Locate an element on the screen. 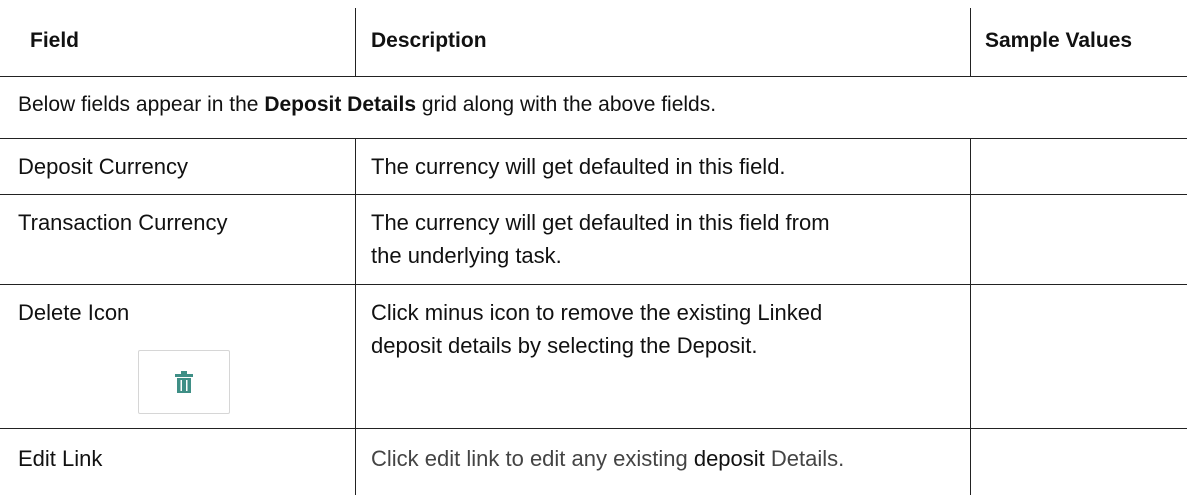 This screenshot has width=1187, height=495. row4-description-part1: Click edit link to edit any existing is located at coordinates (532, 458).